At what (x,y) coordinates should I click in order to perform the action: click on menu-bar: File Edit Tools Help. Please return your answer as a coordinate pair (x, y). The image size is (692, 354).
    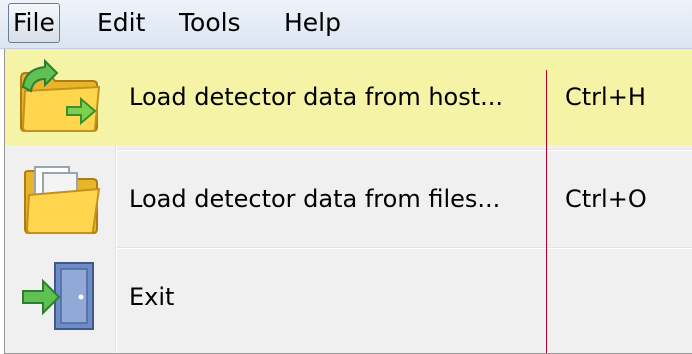
    Looking at the image, I should click on (346, 24).